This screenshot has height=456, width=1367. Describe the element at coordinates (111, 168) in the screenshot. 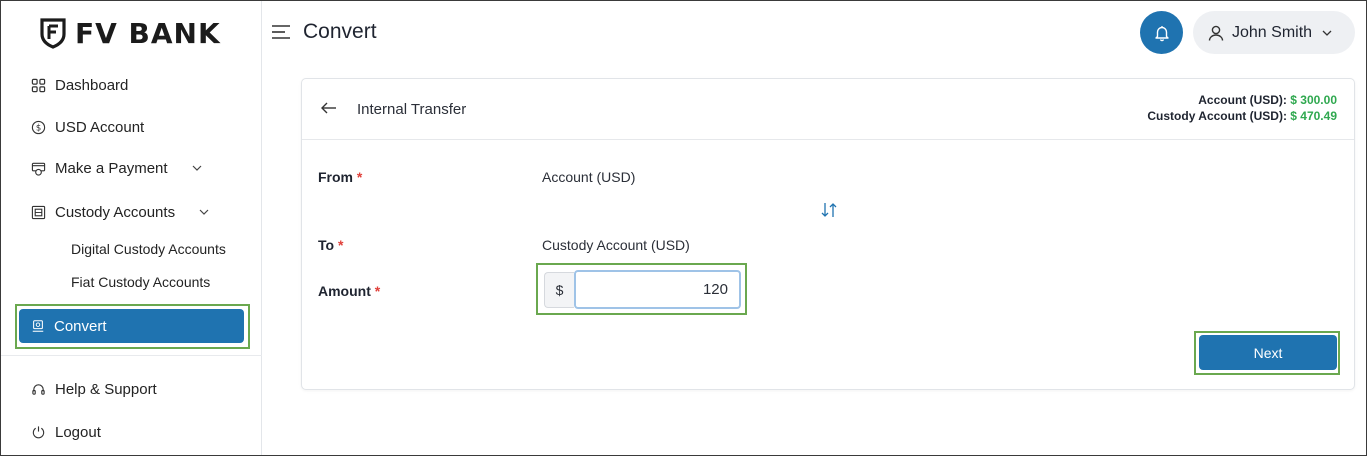

I see `sidebar-item-label: Make a Payment` at that location.